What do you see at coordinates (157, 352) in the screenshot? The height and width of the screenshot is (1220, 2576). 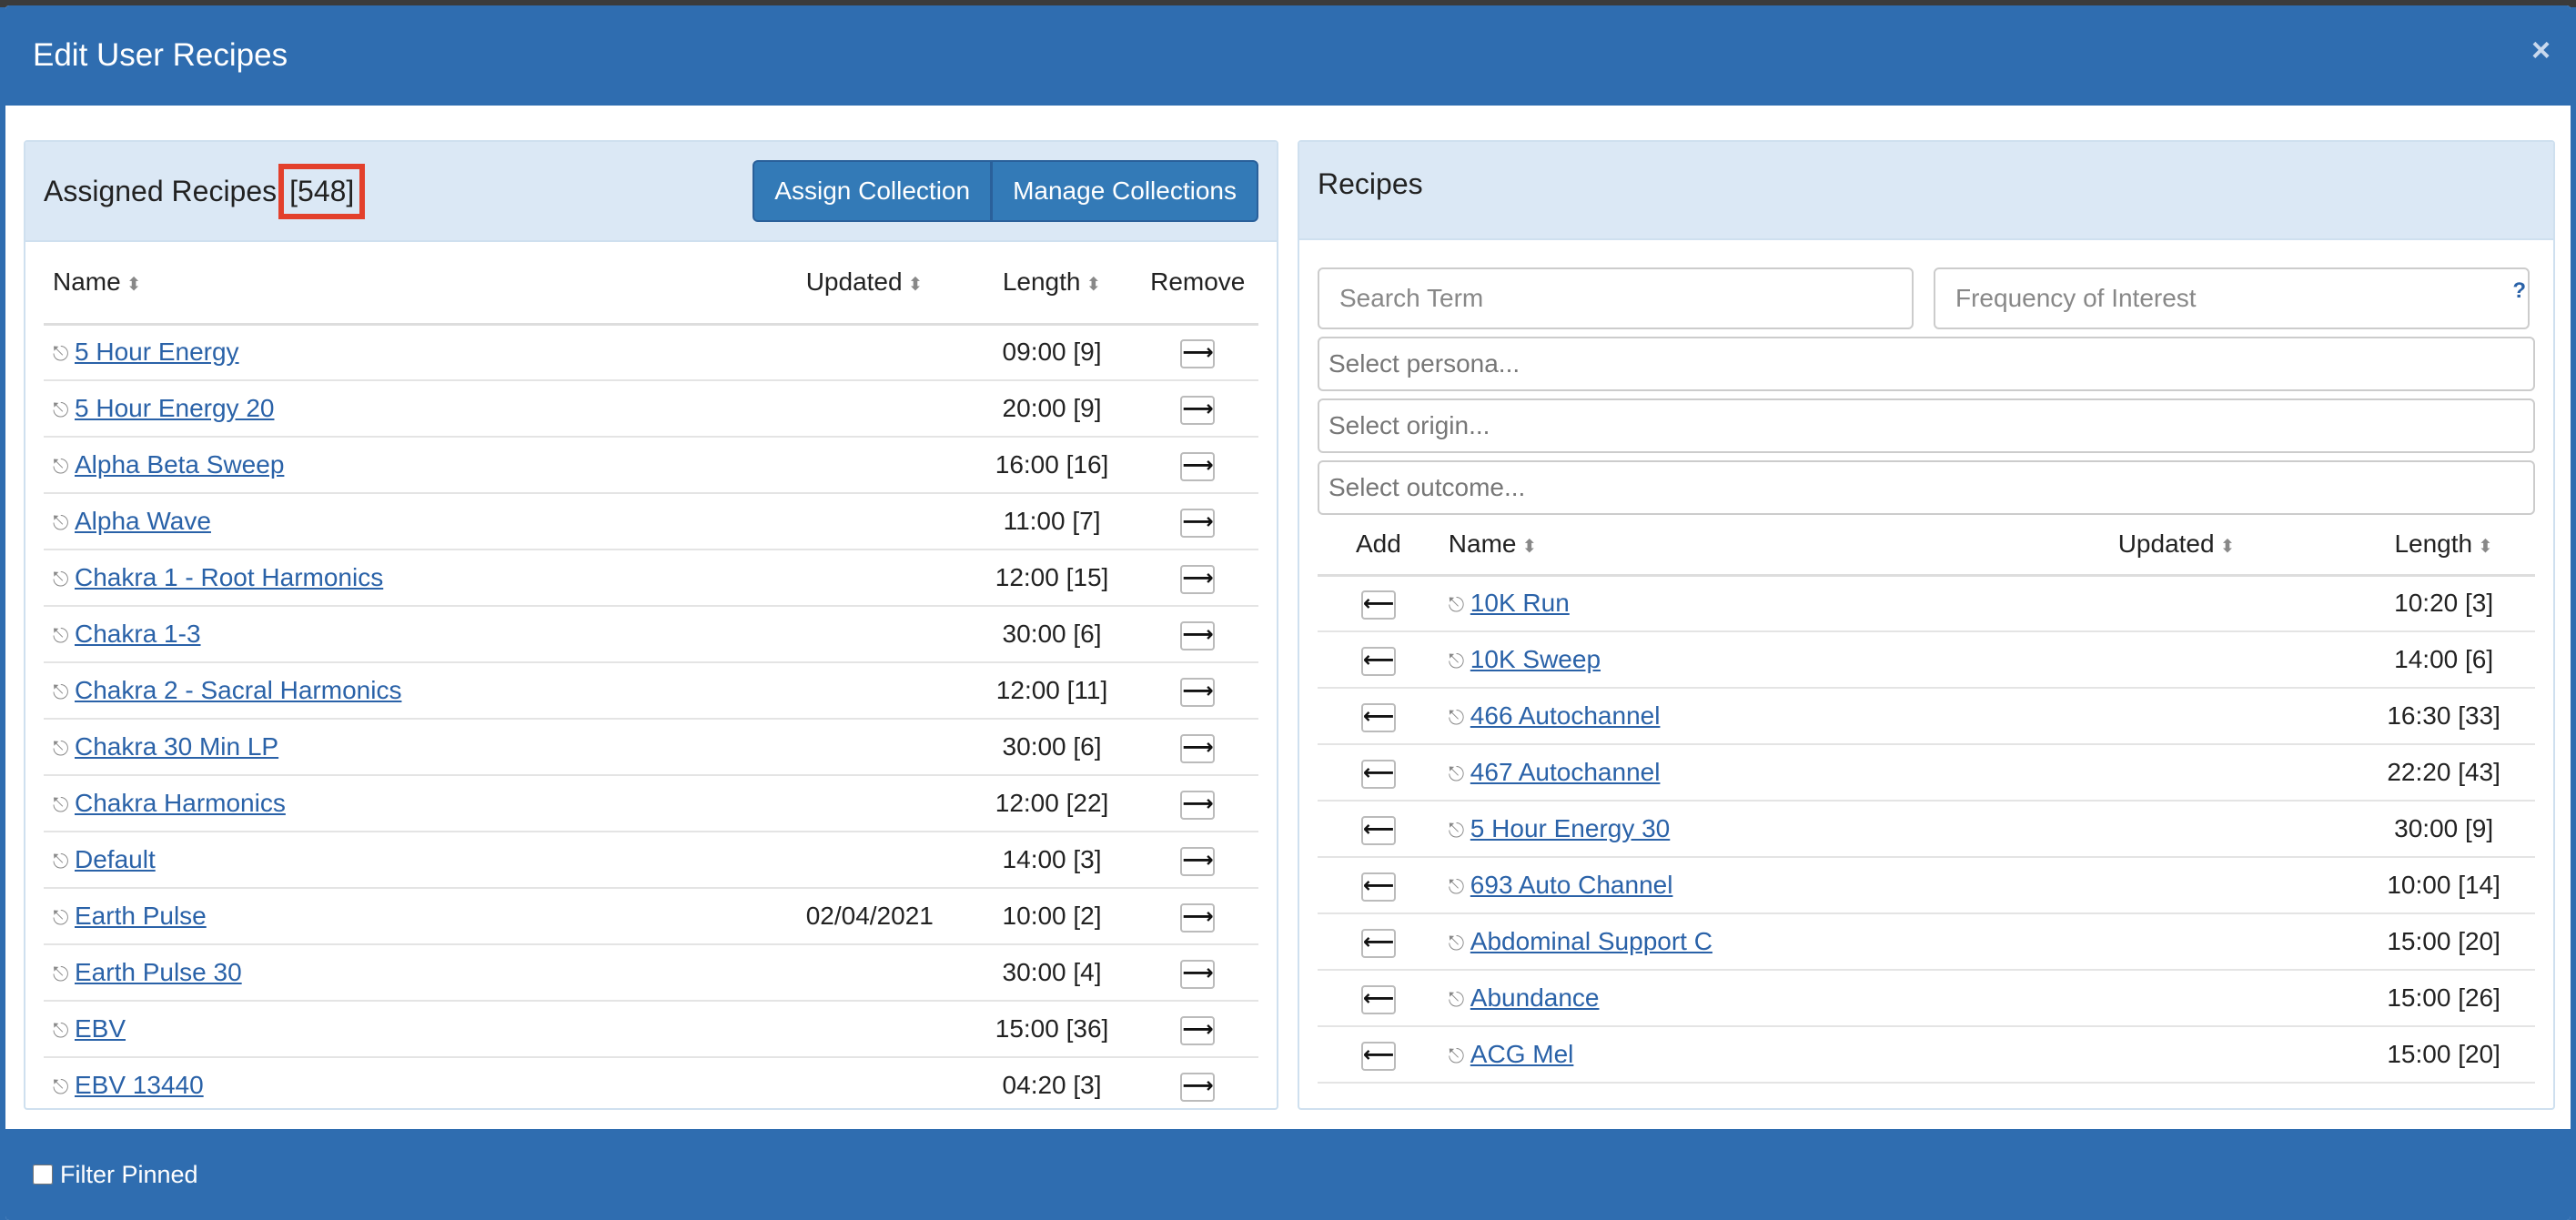 I see `recipe-link: 5 Hour Energy` at bounding box center [157, 352].